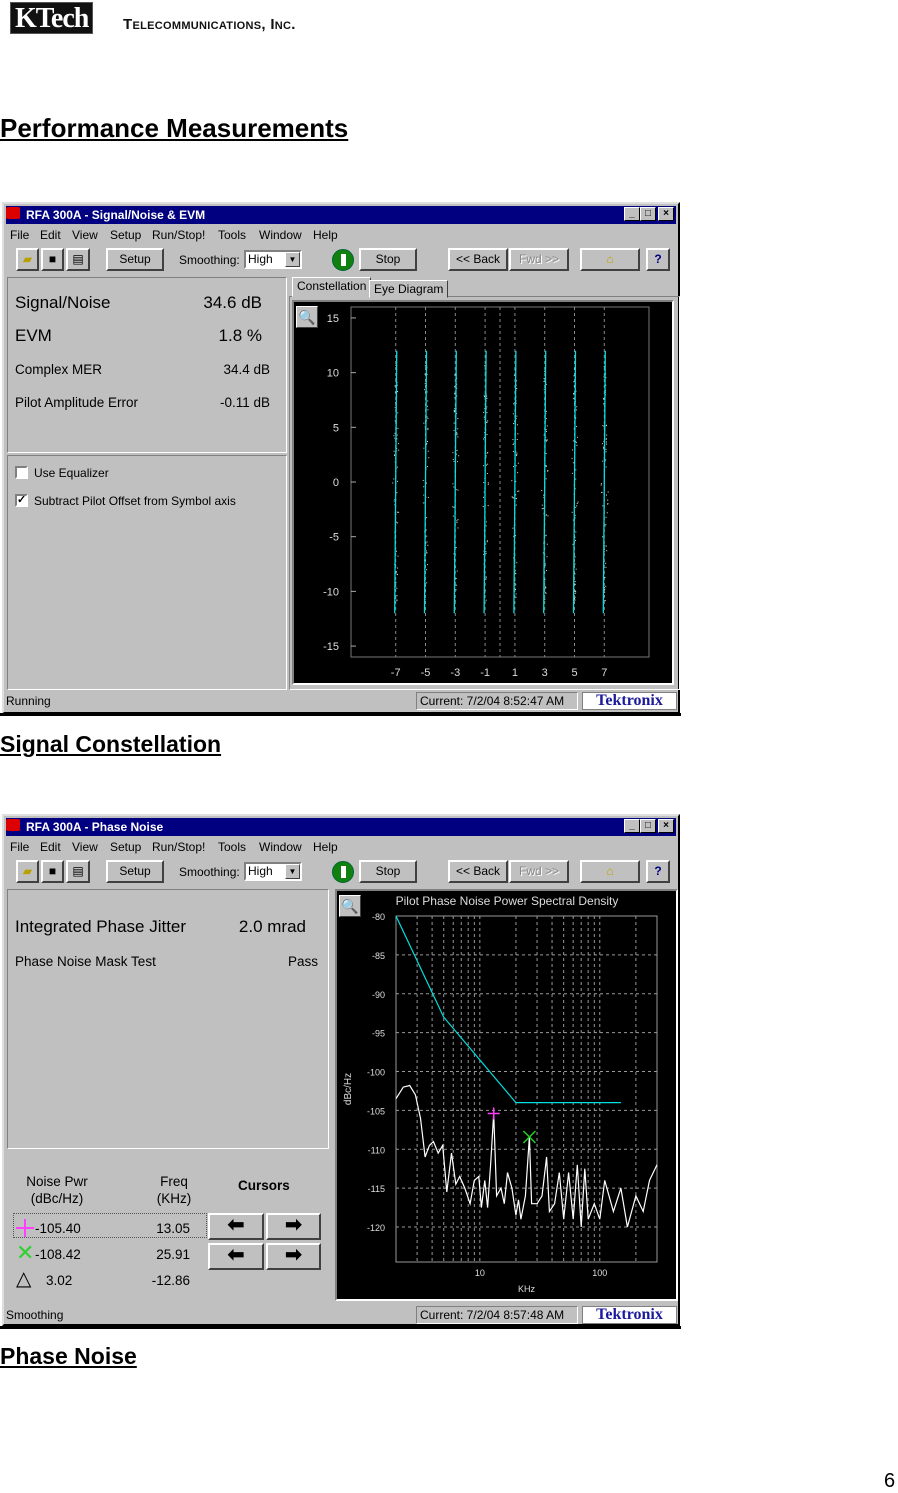 This screenshot has height=1493, width=898. What do you see at coordinates (336, 428) in the screenshot?
I see `y-tick-label: 5` at bounding box center [336, 428].